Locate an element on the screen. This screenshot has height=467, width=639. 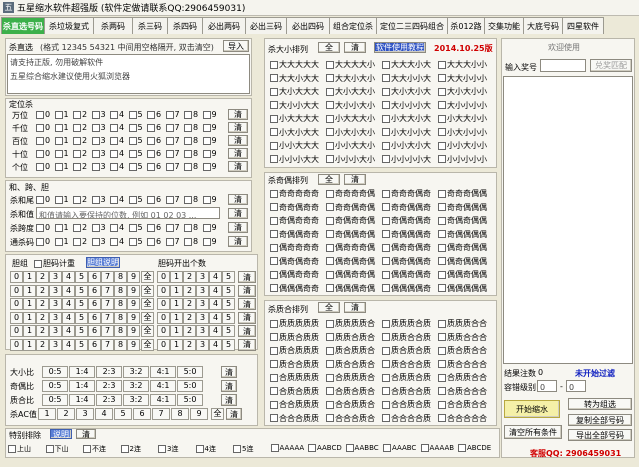
bigsmall-item: 小小大大大 is located at coordinates (294, 145).